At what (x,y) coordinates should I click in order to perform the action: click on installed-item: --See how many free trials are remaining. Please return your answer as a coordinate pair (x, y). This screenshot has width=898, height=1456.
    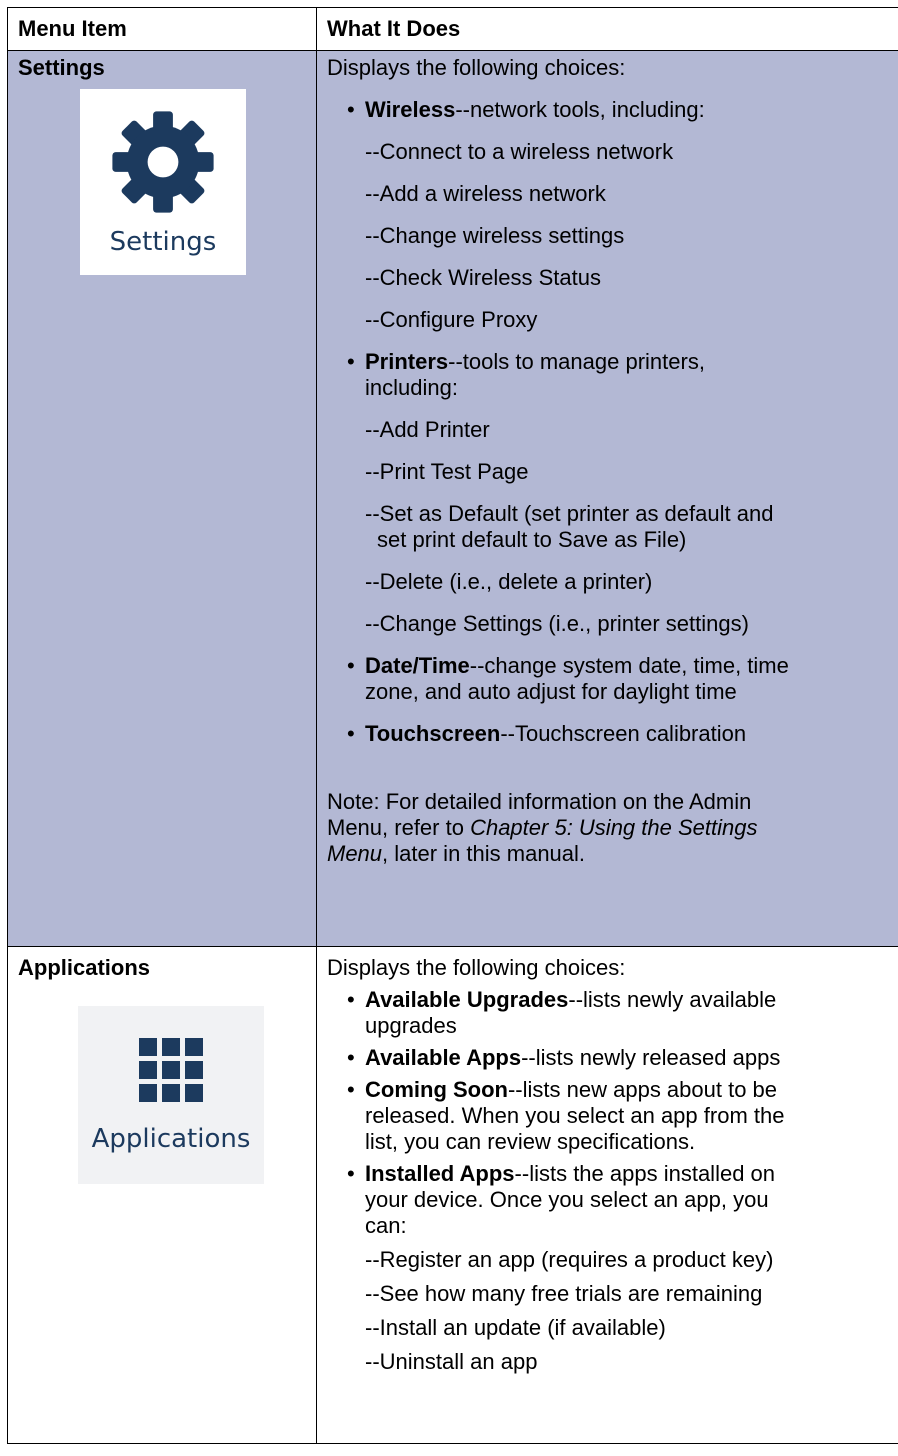
    Looking at the image, I should click on (564, 1293).